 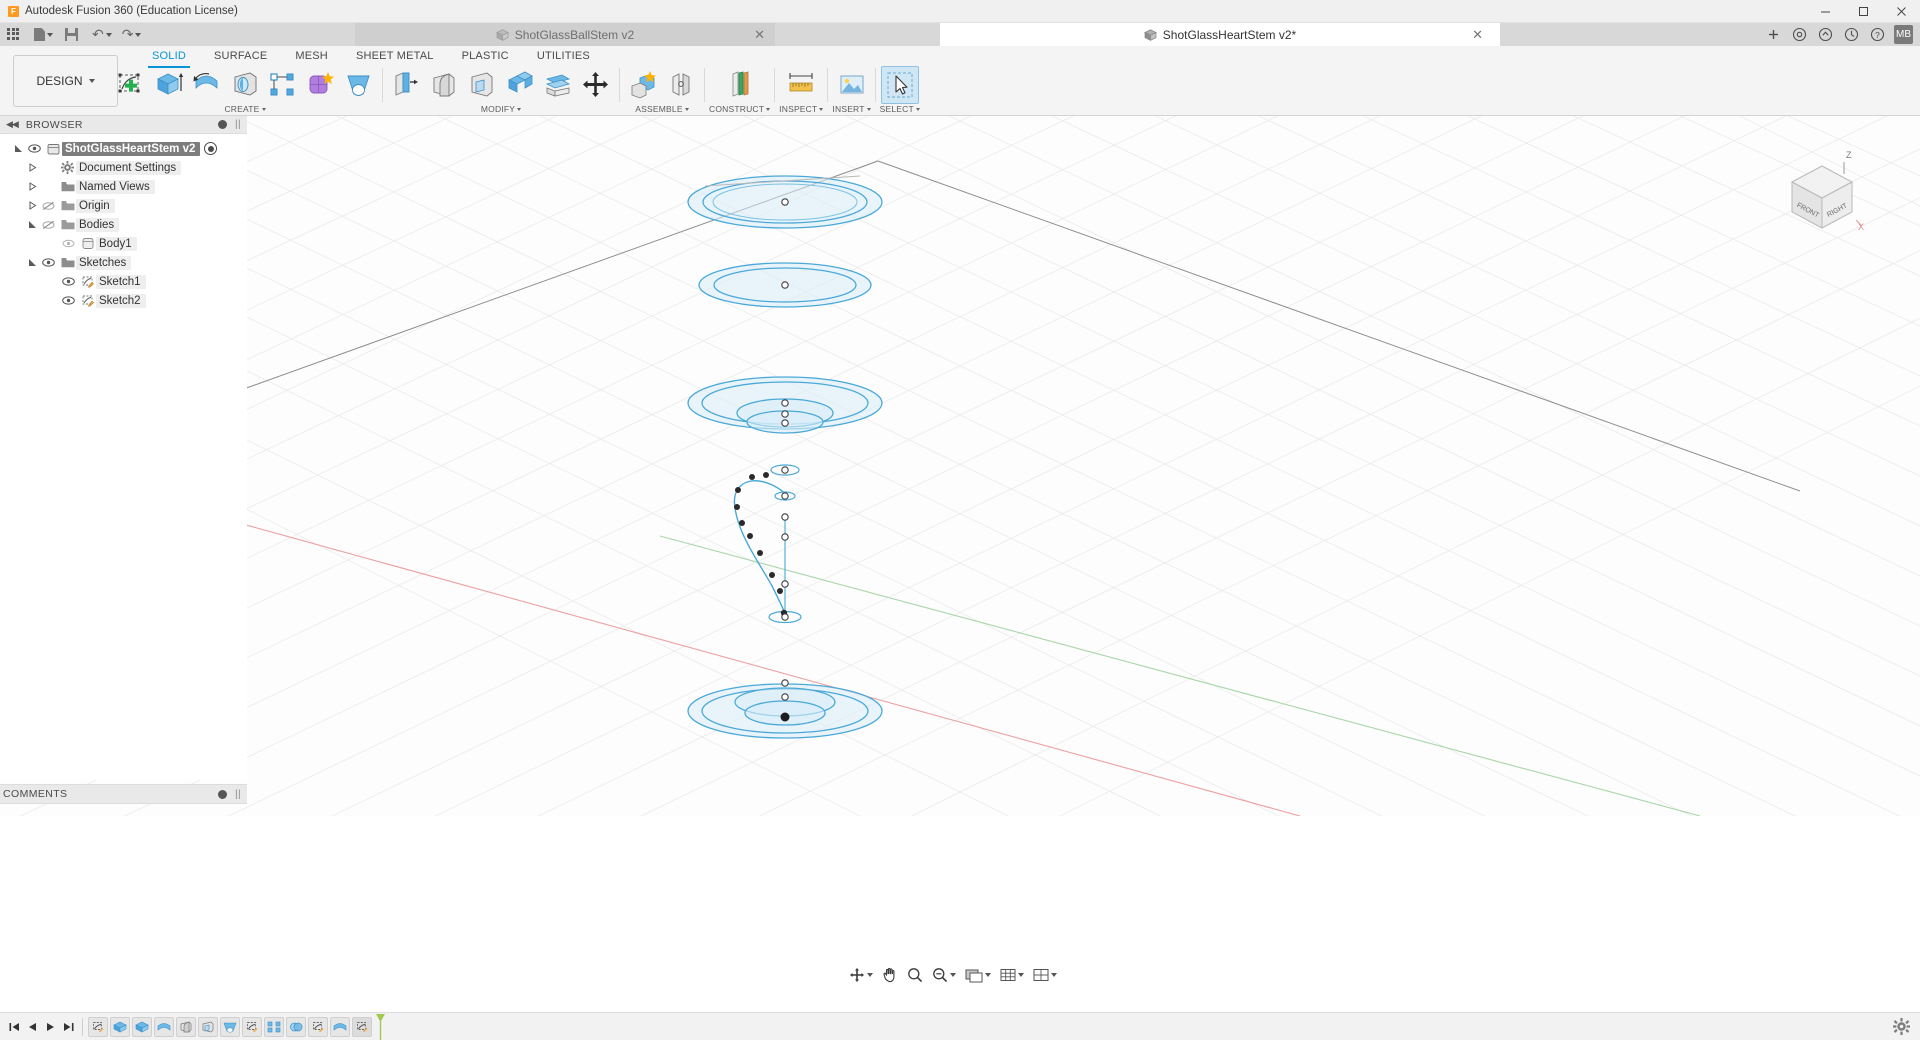 I want to click on maximize-button, so click(x=1863, y=11).